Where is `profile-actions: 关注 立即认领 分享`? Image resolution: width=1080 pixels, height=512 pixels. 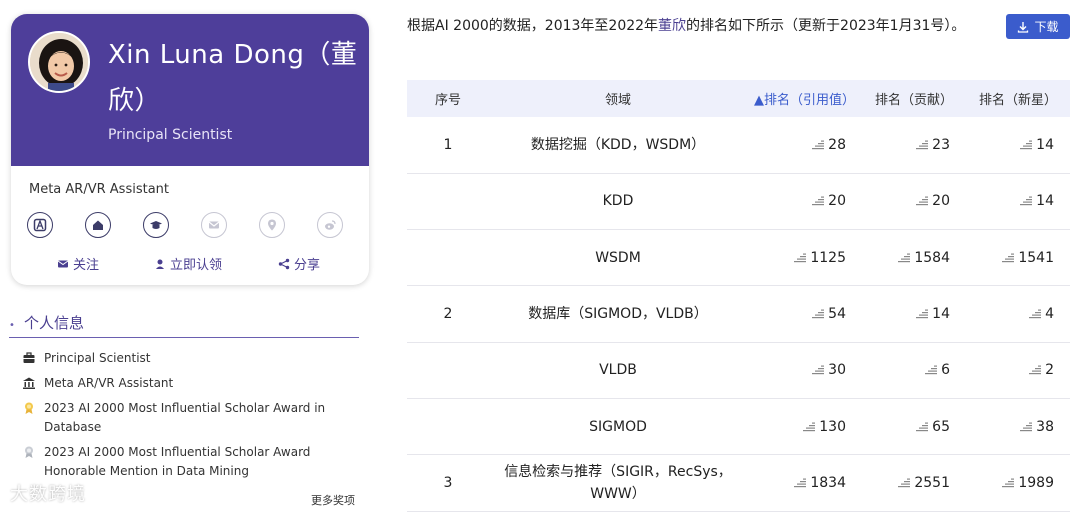
profile-actions: 关注 立即认领 分享 is located at coordinates (190, 264).